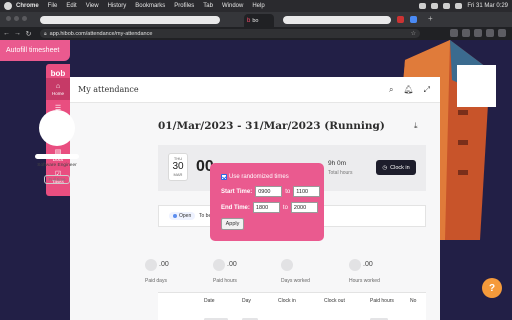 Image resolution: width=512 pixels, height=320 pixels. I want to click on clock-icon: ◷, so click(385, 167).